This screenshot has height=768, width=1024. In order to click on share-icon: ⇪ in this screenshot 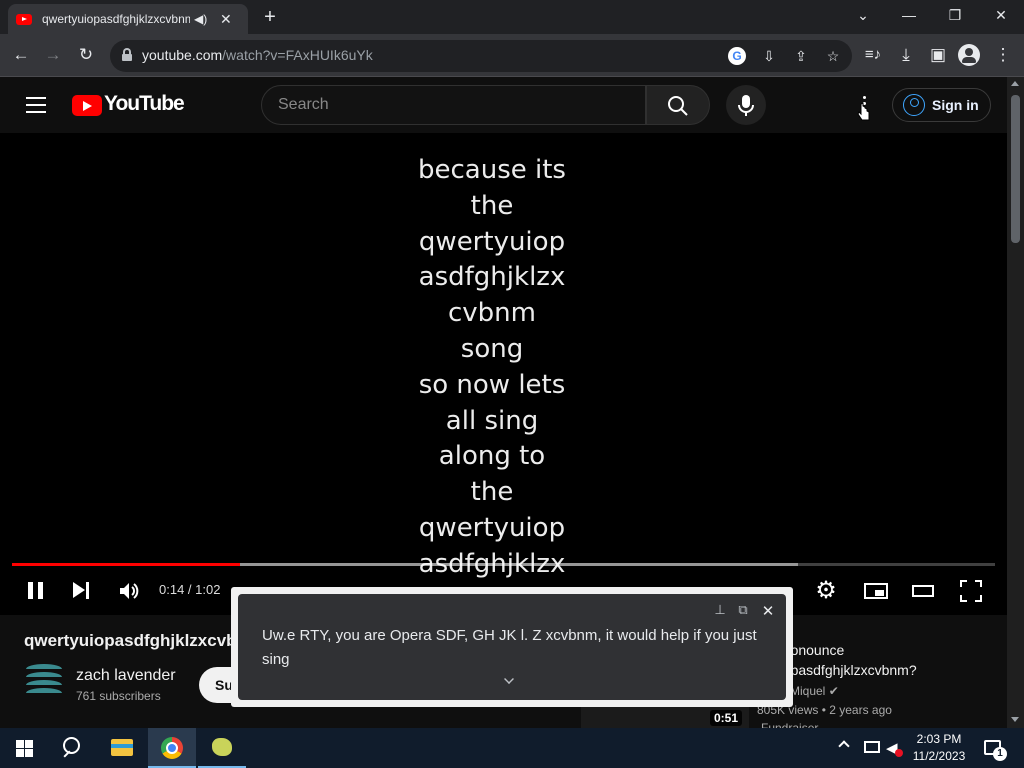, I will do `click(801, 56)`.